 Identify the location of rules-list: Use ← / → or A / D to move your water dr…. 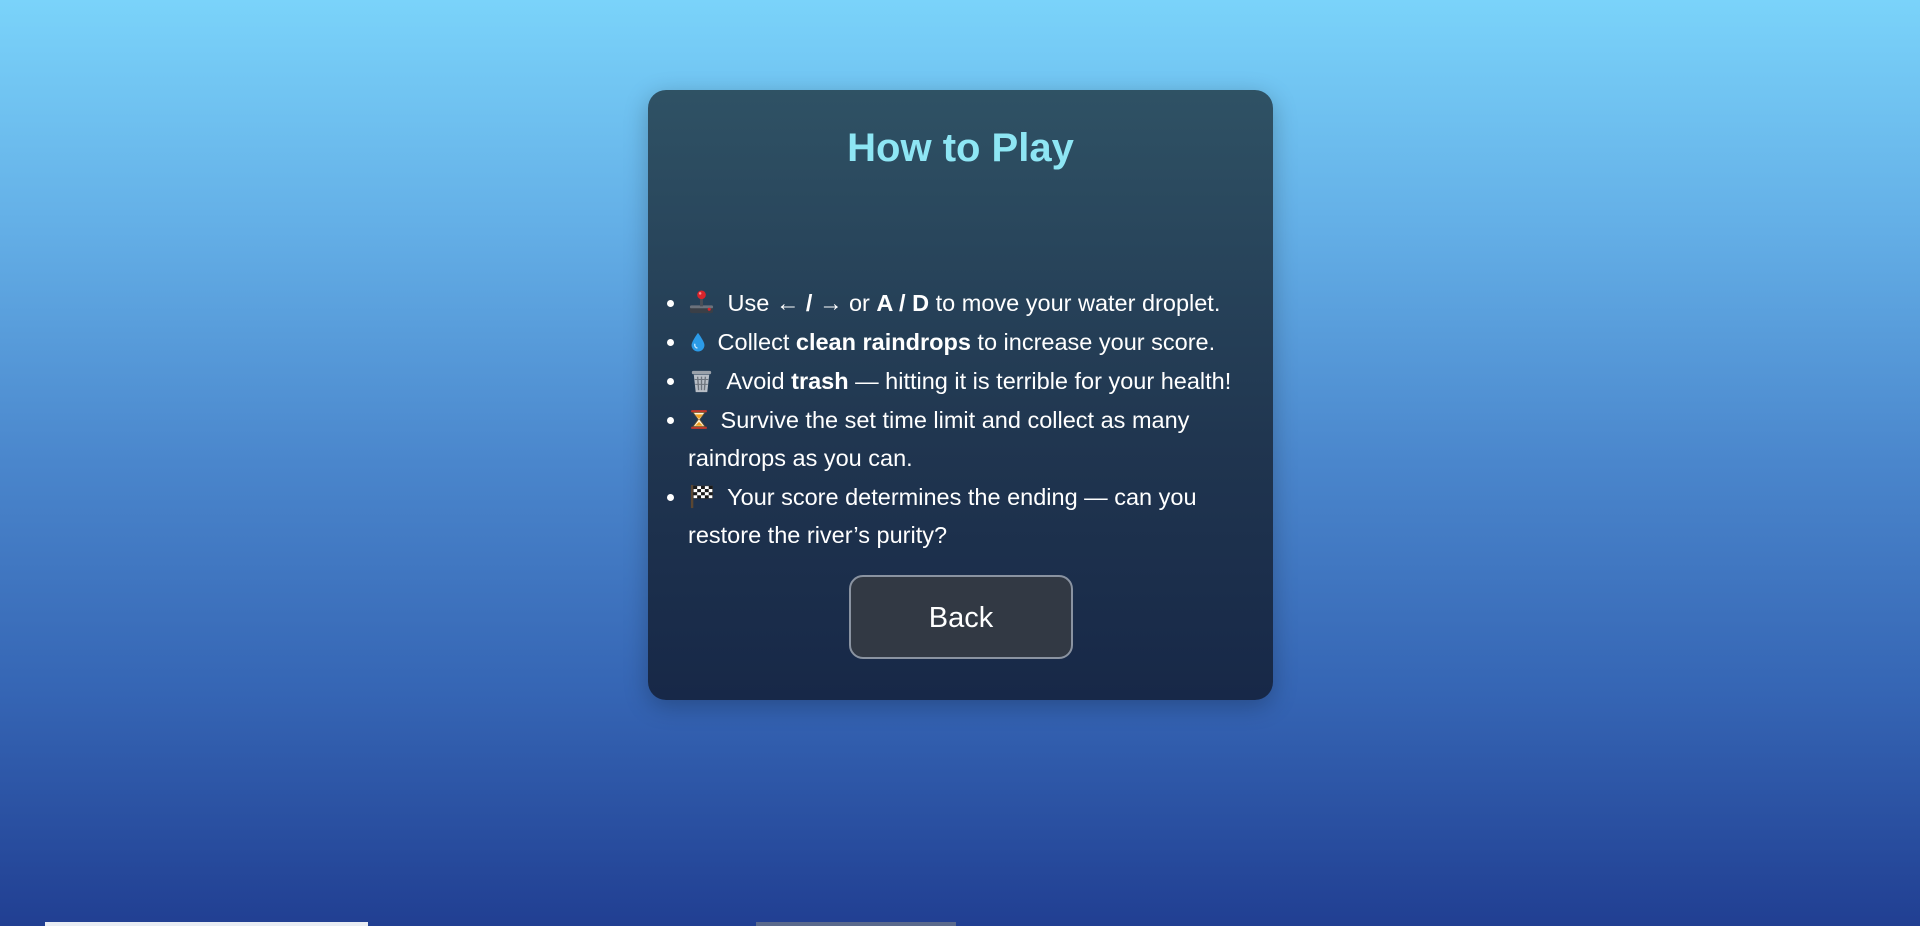
(957, 419).